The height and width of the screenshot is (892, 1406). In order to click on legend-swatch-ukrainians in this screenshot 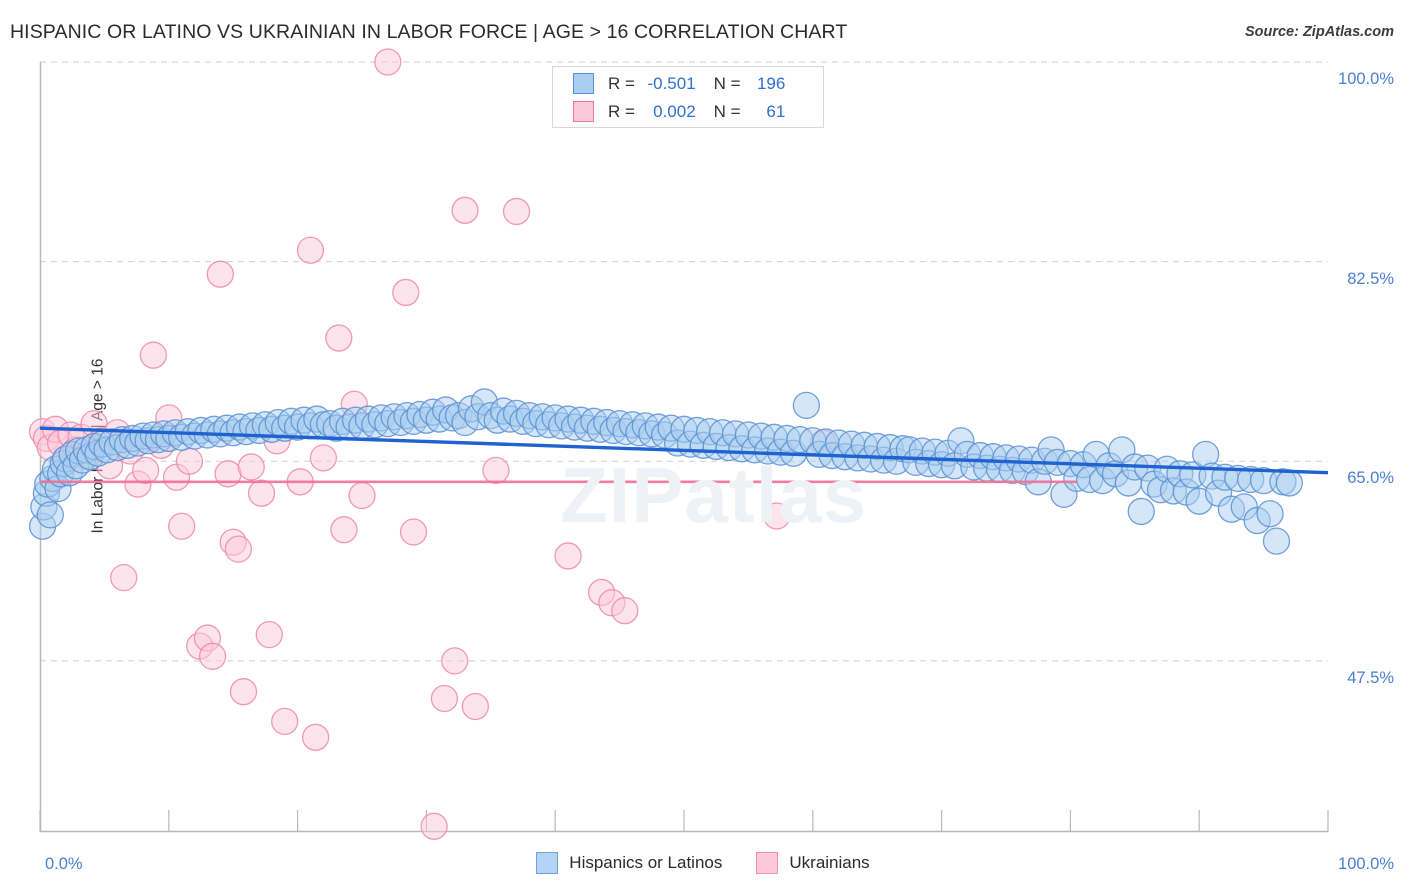, I will do `click(583, 111)`.